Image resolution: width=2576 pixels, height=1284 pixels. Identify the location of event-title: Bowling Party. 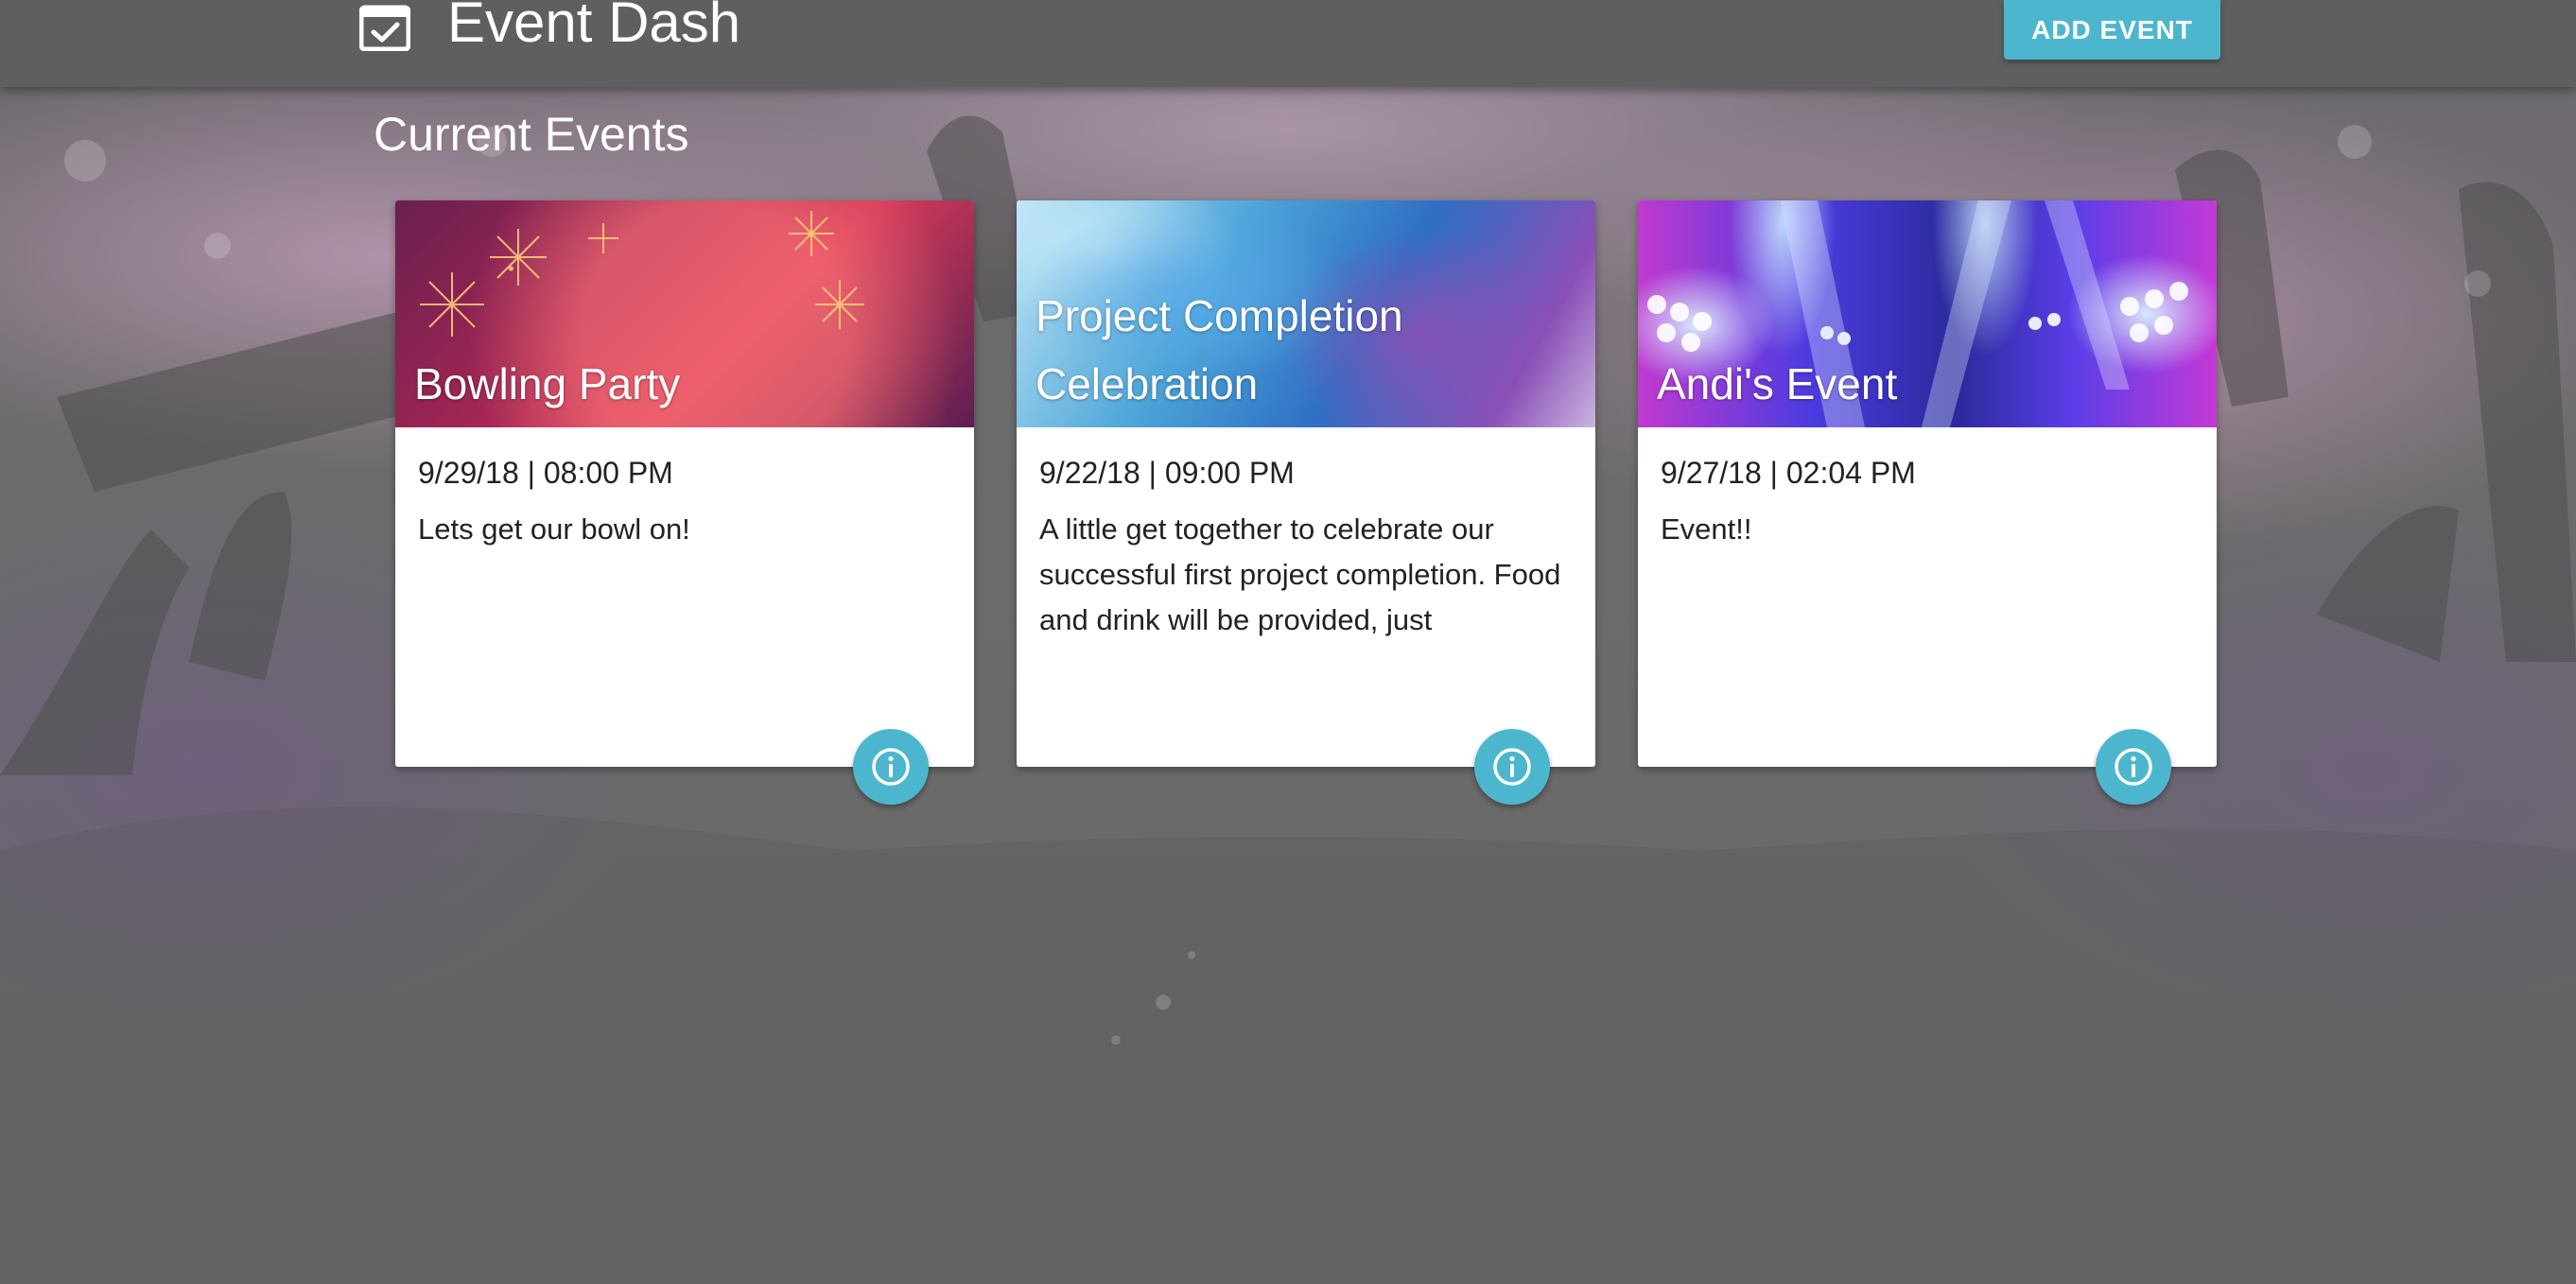
(547, 383).